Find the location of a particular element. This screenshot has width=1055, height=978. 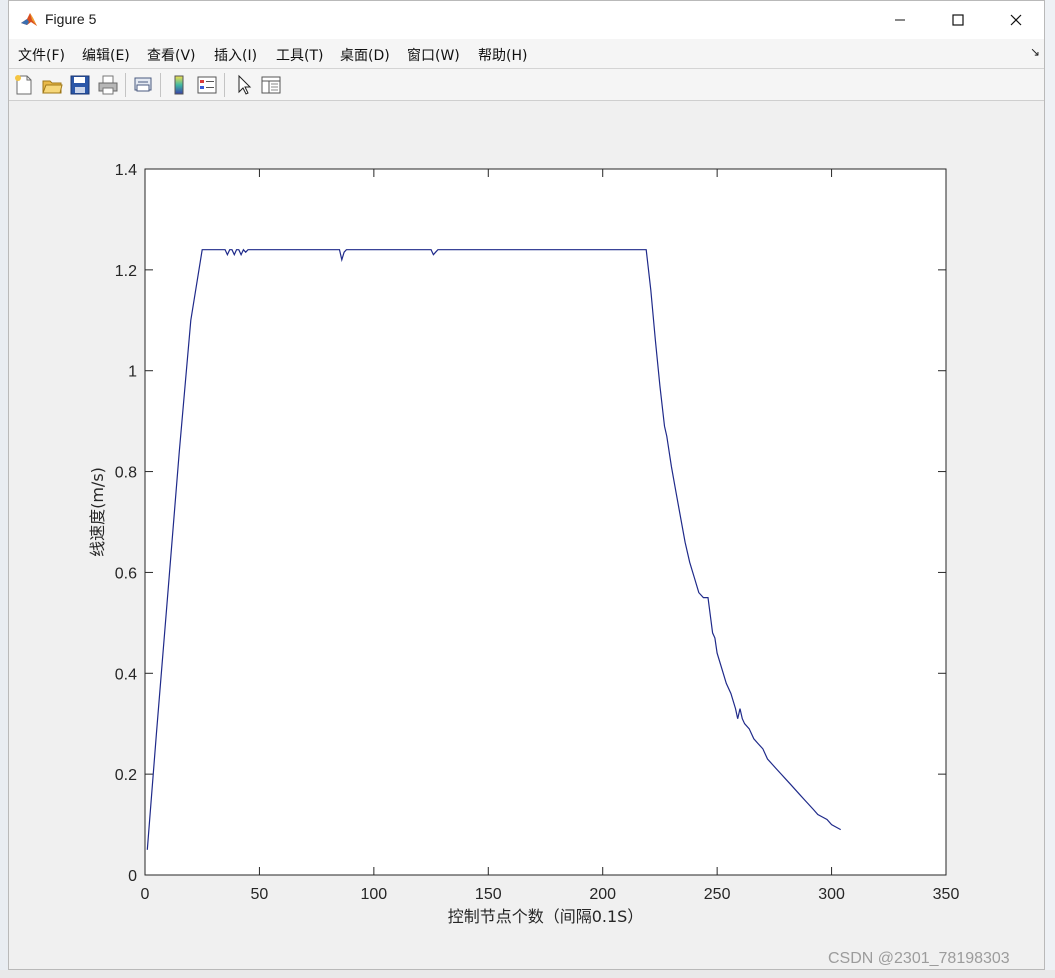

background-desktop-left is located at coordinates (4, 489).